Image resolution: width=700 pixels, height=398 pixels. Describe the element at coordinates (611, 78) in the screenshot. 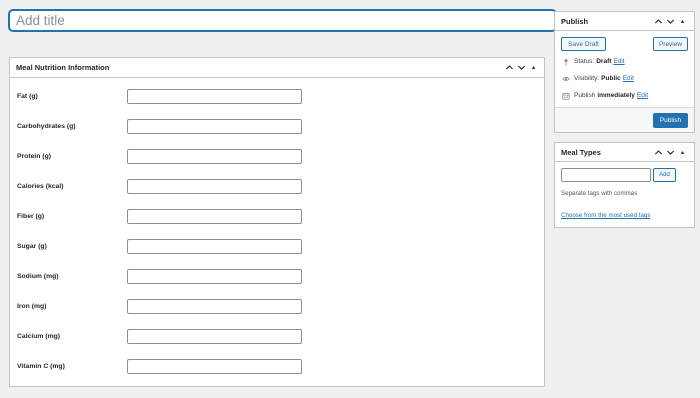

I see `visibility-value: Public` at that location.